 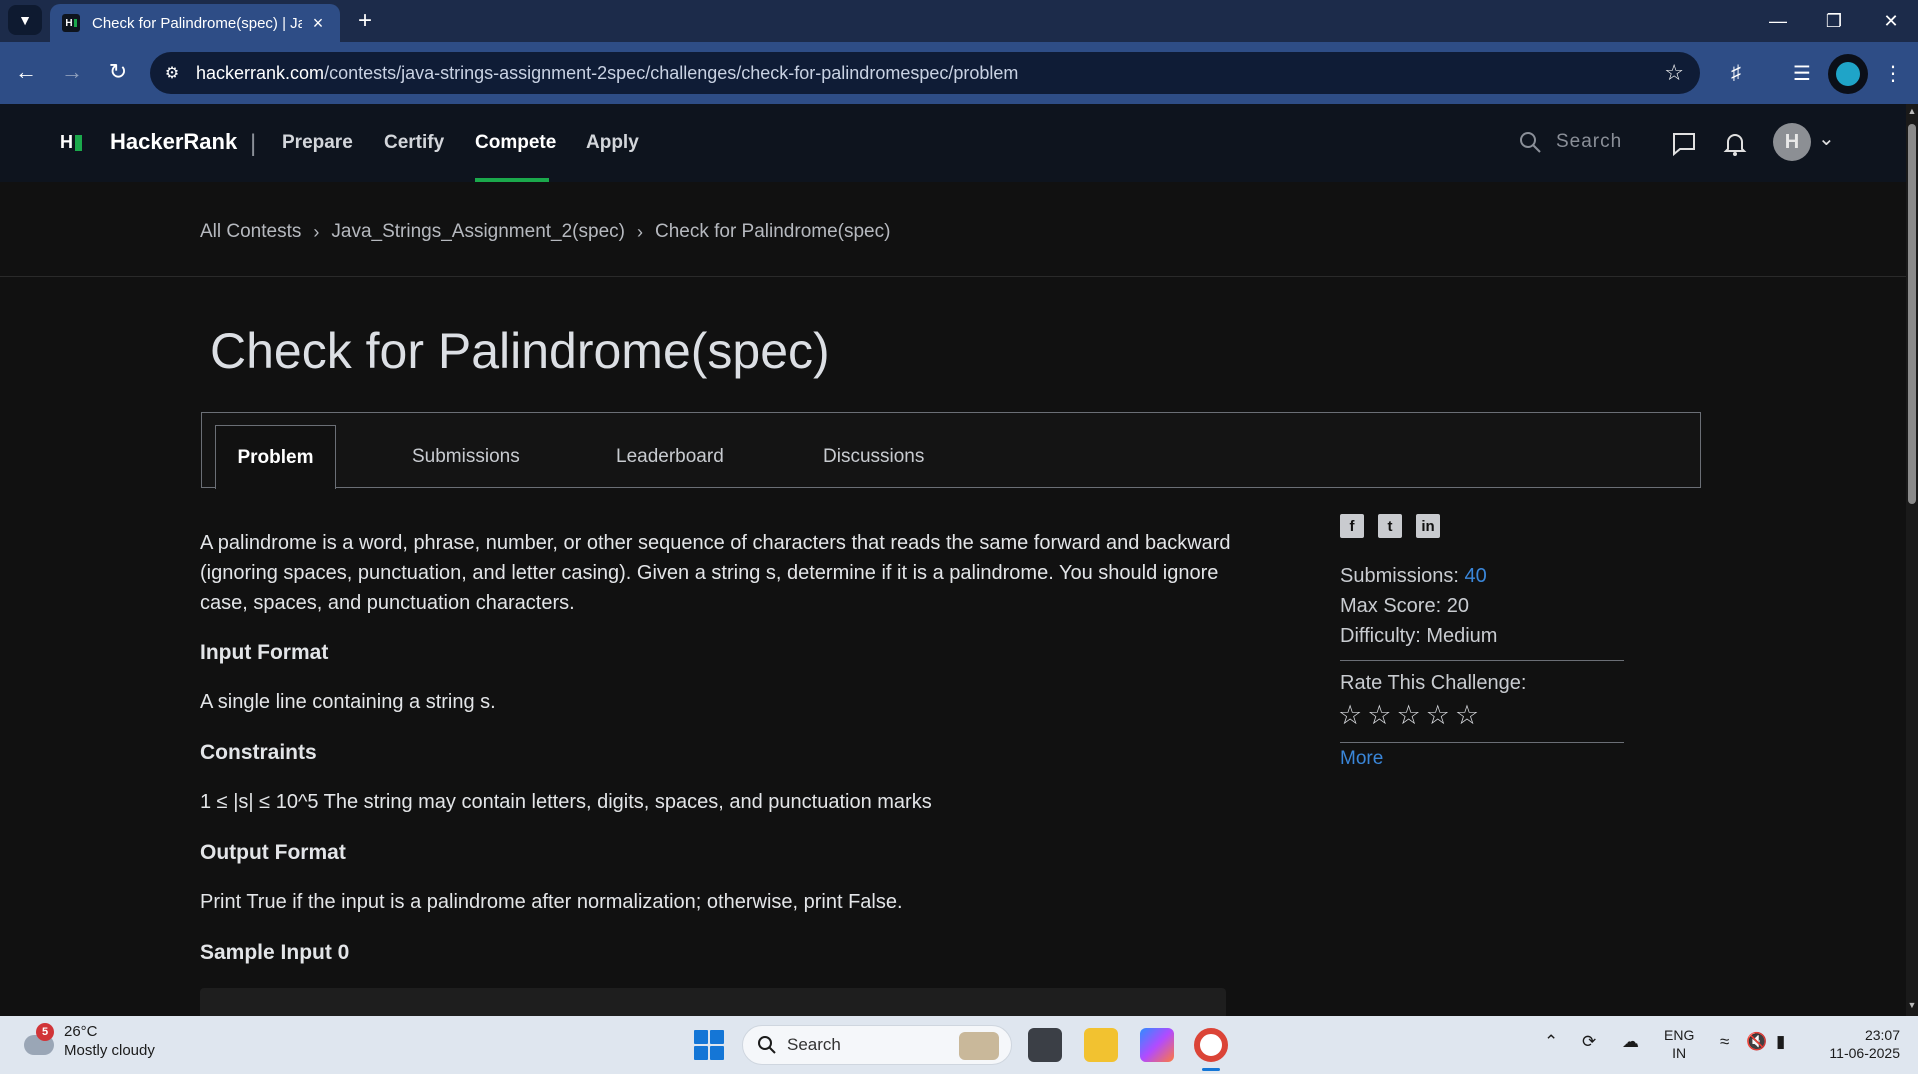 I want to click on show-hidden-icons-chevron-icon: ⌃, so click(x=1551, y=1042).